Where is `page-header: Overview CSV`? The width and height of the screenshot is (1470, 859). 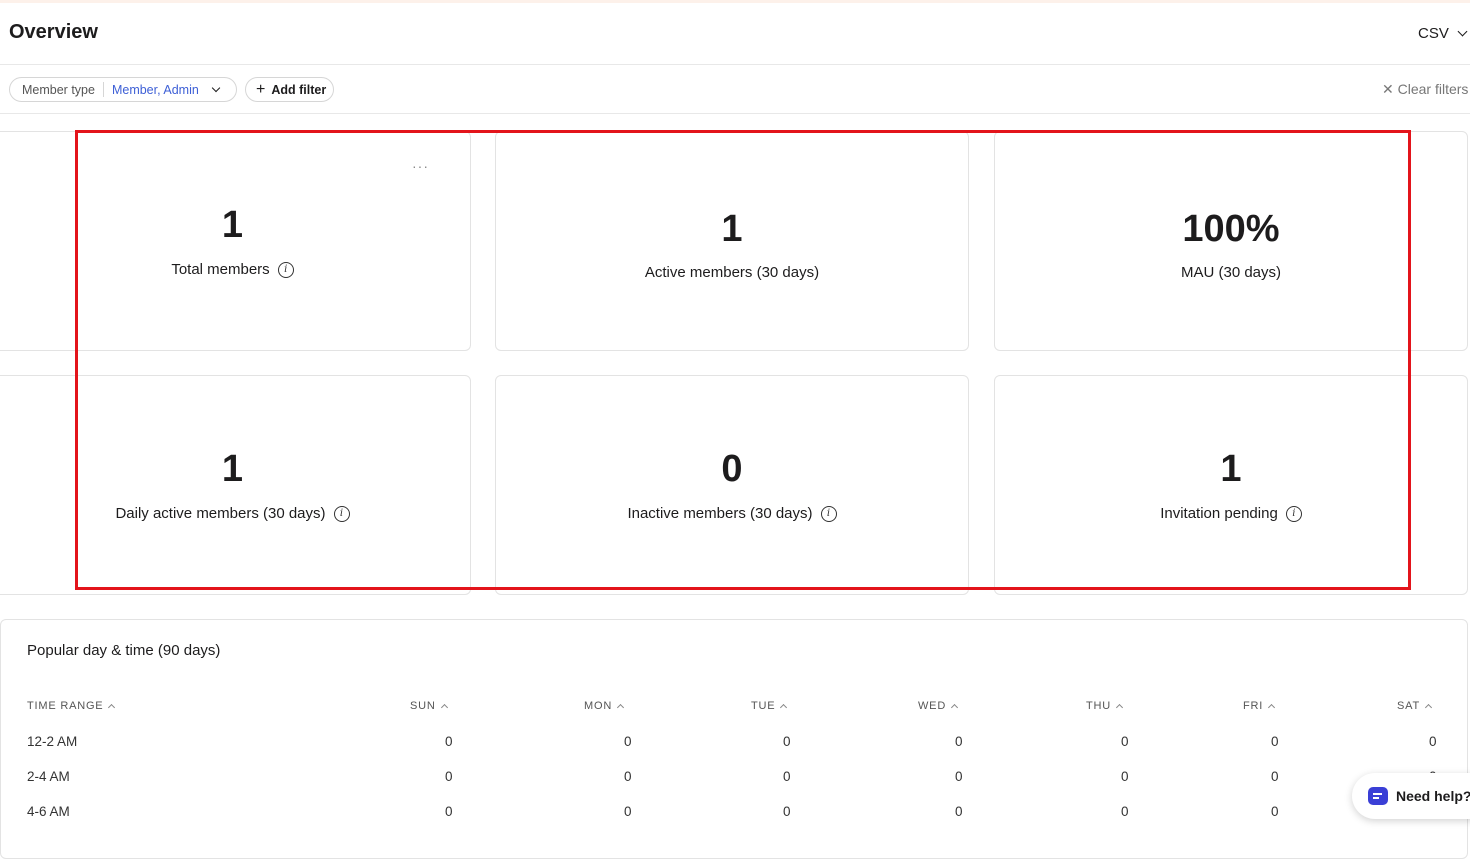 page-header: Overview CSV is located at coordinates (735, 34).